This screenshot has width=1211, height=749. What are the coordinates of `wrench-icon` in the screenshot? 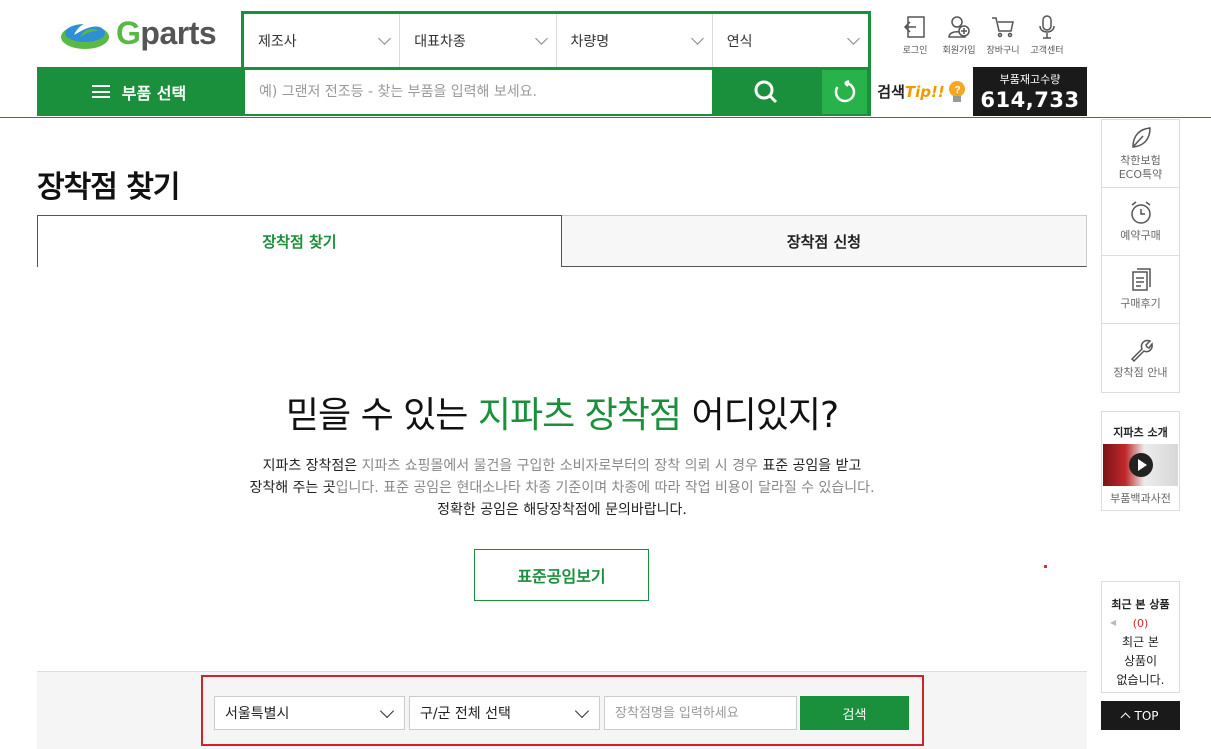 It's located at (1141, 350).